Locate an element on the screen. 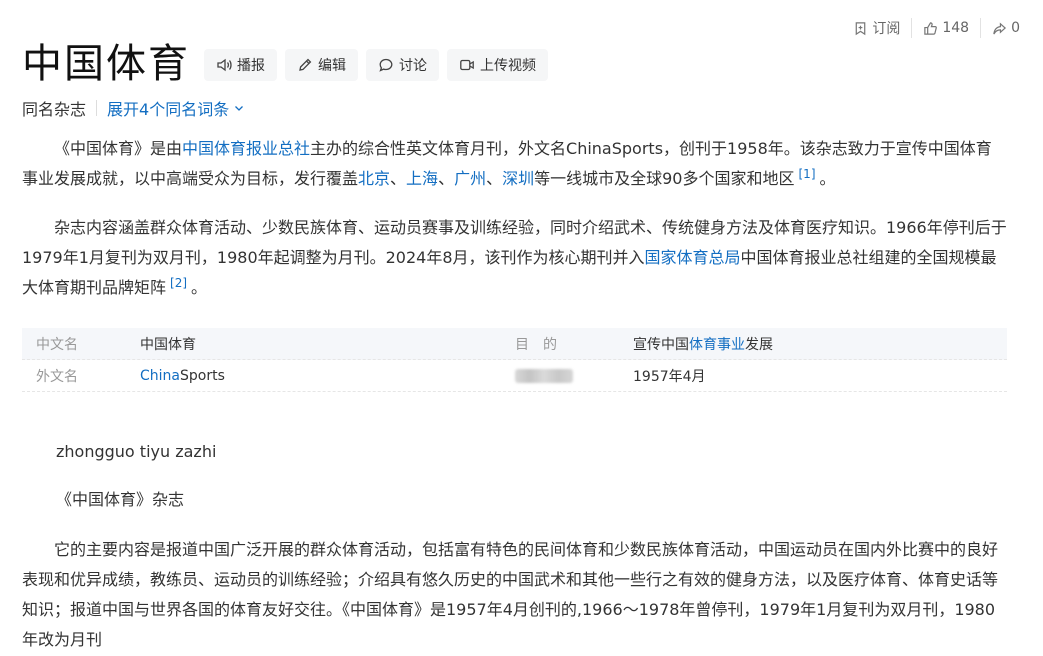 The image size is (1043, 656). video-icon is located at coordinates (467, 65).